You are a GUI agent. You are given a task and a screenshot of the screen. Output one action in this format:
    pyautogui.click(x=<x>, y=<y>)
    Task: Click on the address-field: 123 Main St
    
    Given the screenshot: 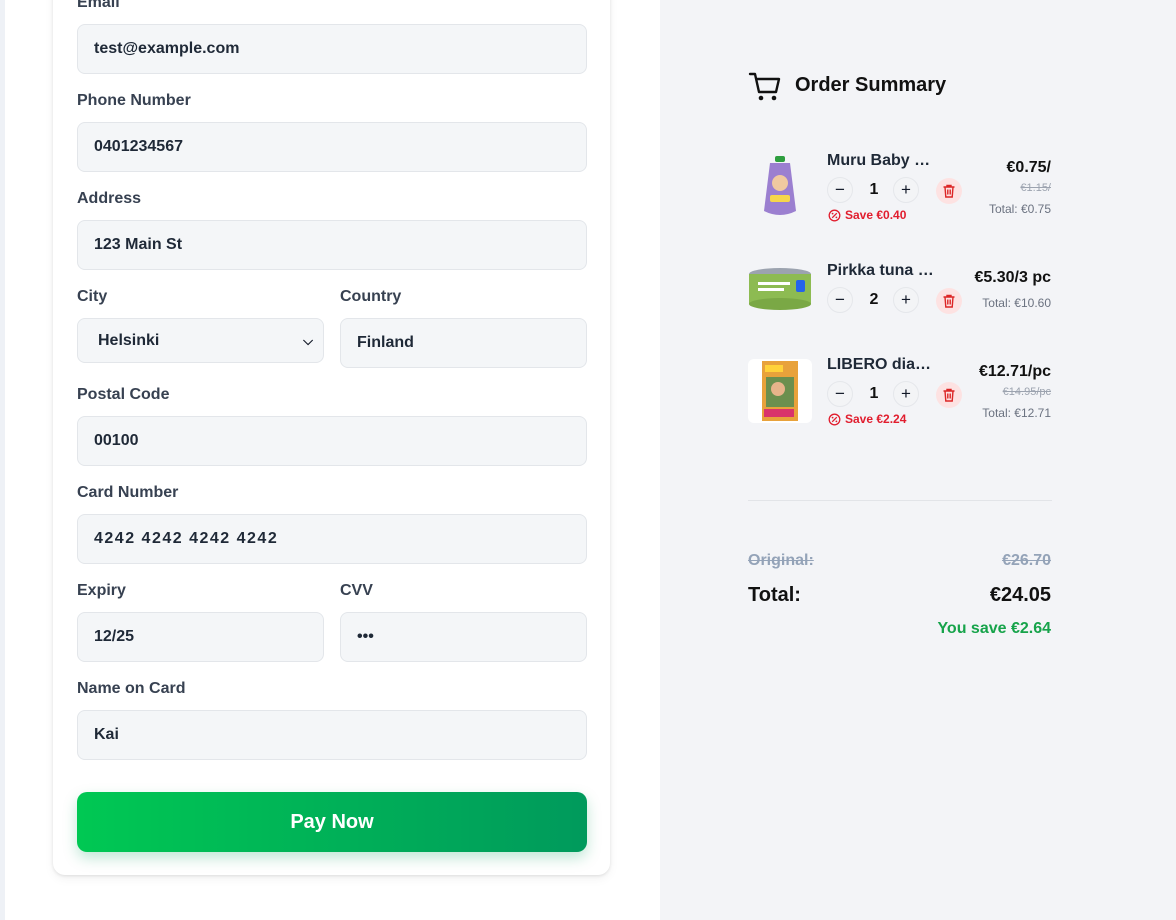 What is the action you would take?
    pyautogui.click(x=332, y=245)
    